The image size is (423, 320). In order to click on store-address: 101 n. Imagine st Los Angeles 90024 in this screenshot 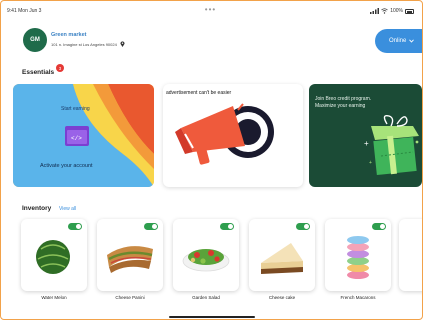, I will do `click(84, 44)`.